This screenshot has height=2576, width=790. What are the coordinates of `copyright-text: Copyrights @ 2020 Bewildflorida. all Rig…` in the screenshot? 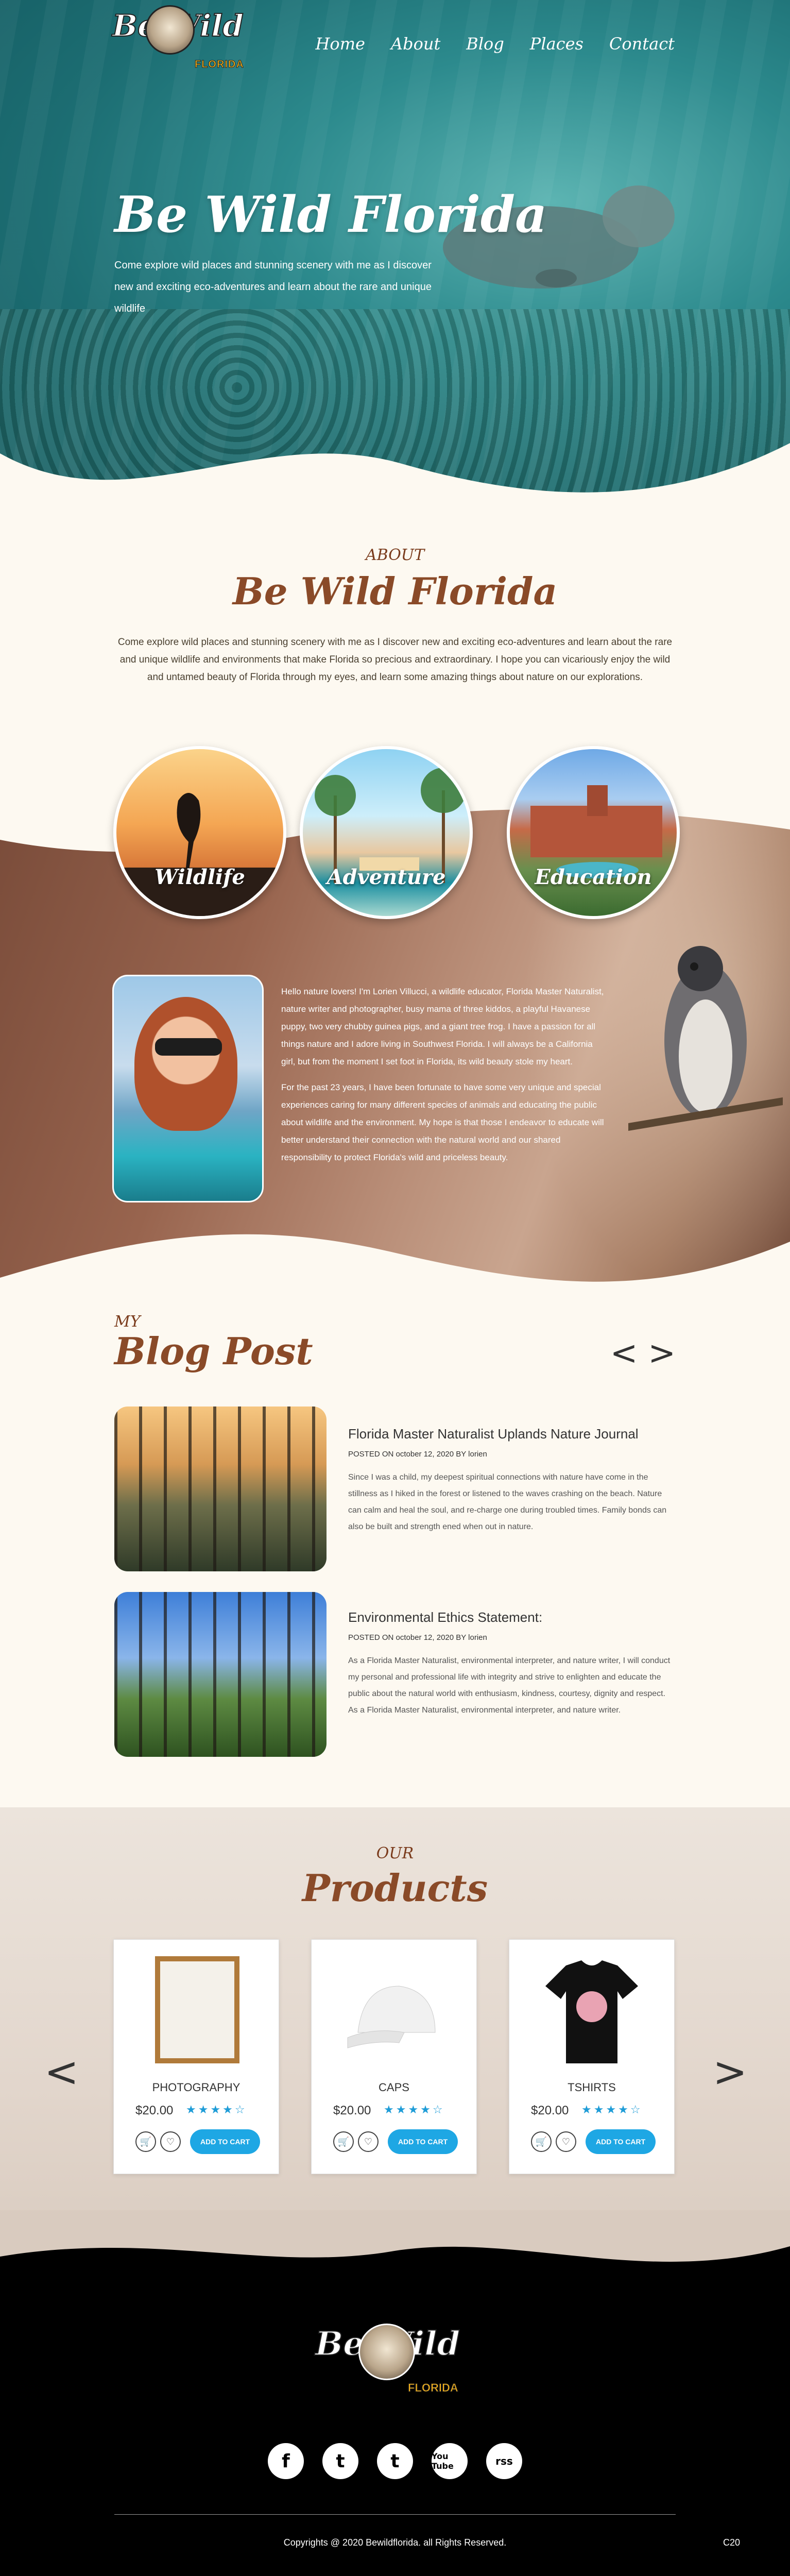 It's located at (395, 2542).